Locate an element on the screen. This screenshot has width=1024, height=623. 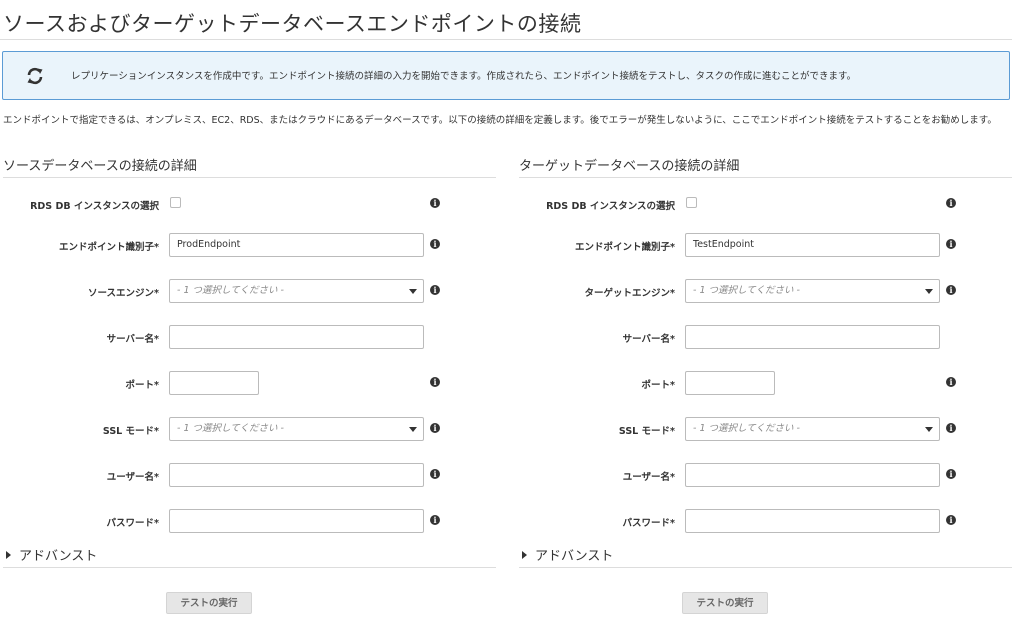
engine-row: ソースエンジン* - 1 つ選択してください - i is located at coordinates (250, 292).